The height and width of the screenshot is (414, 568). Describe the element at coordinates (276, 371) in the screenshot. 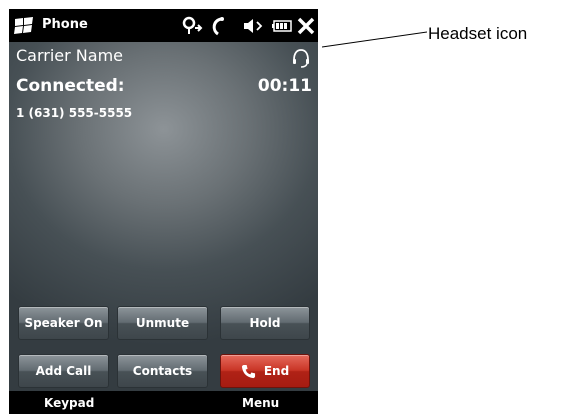

I see `end-label: End` at that location.